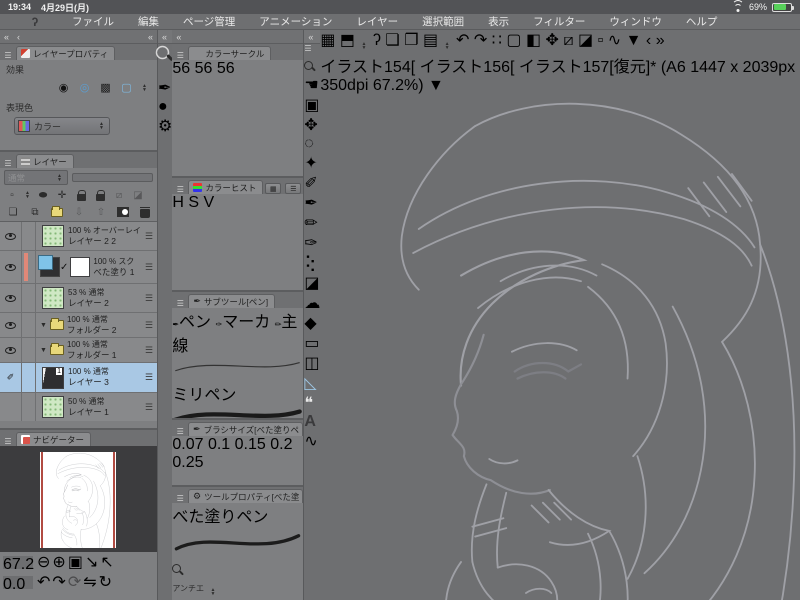 Image resolution: width=800 pixels, height=600 pixels. What do you see at coordinates (165, 88) in the screenshot?
I see `dock-subtool: ✒` at bounding box center [165, 88].